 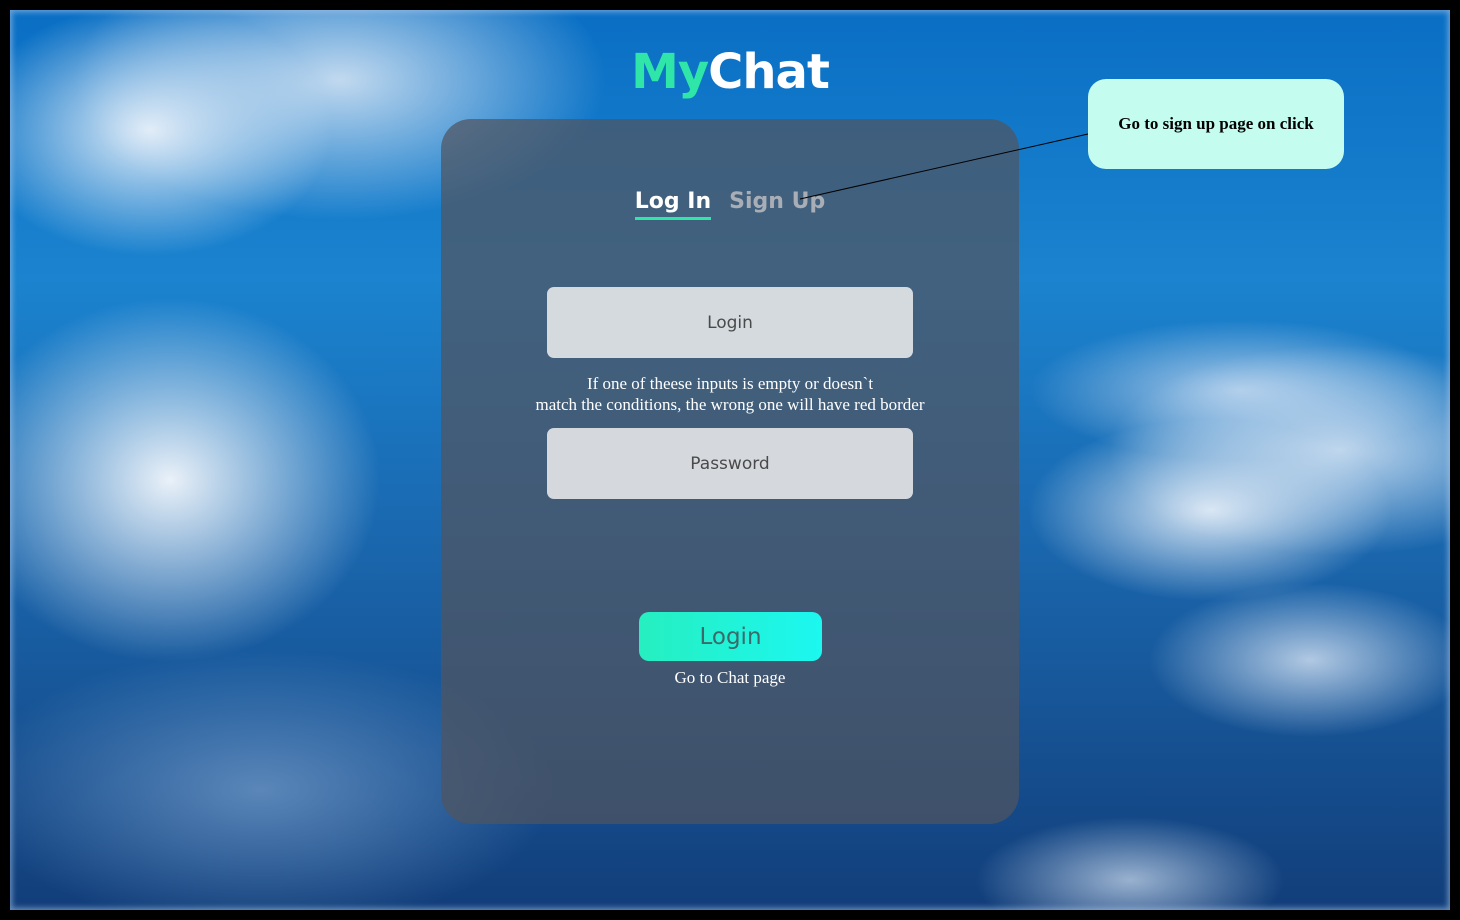 What do you see at coordinates (730, 463) in the screenshot?
I see `password-input` at bounding box center [730, 463].